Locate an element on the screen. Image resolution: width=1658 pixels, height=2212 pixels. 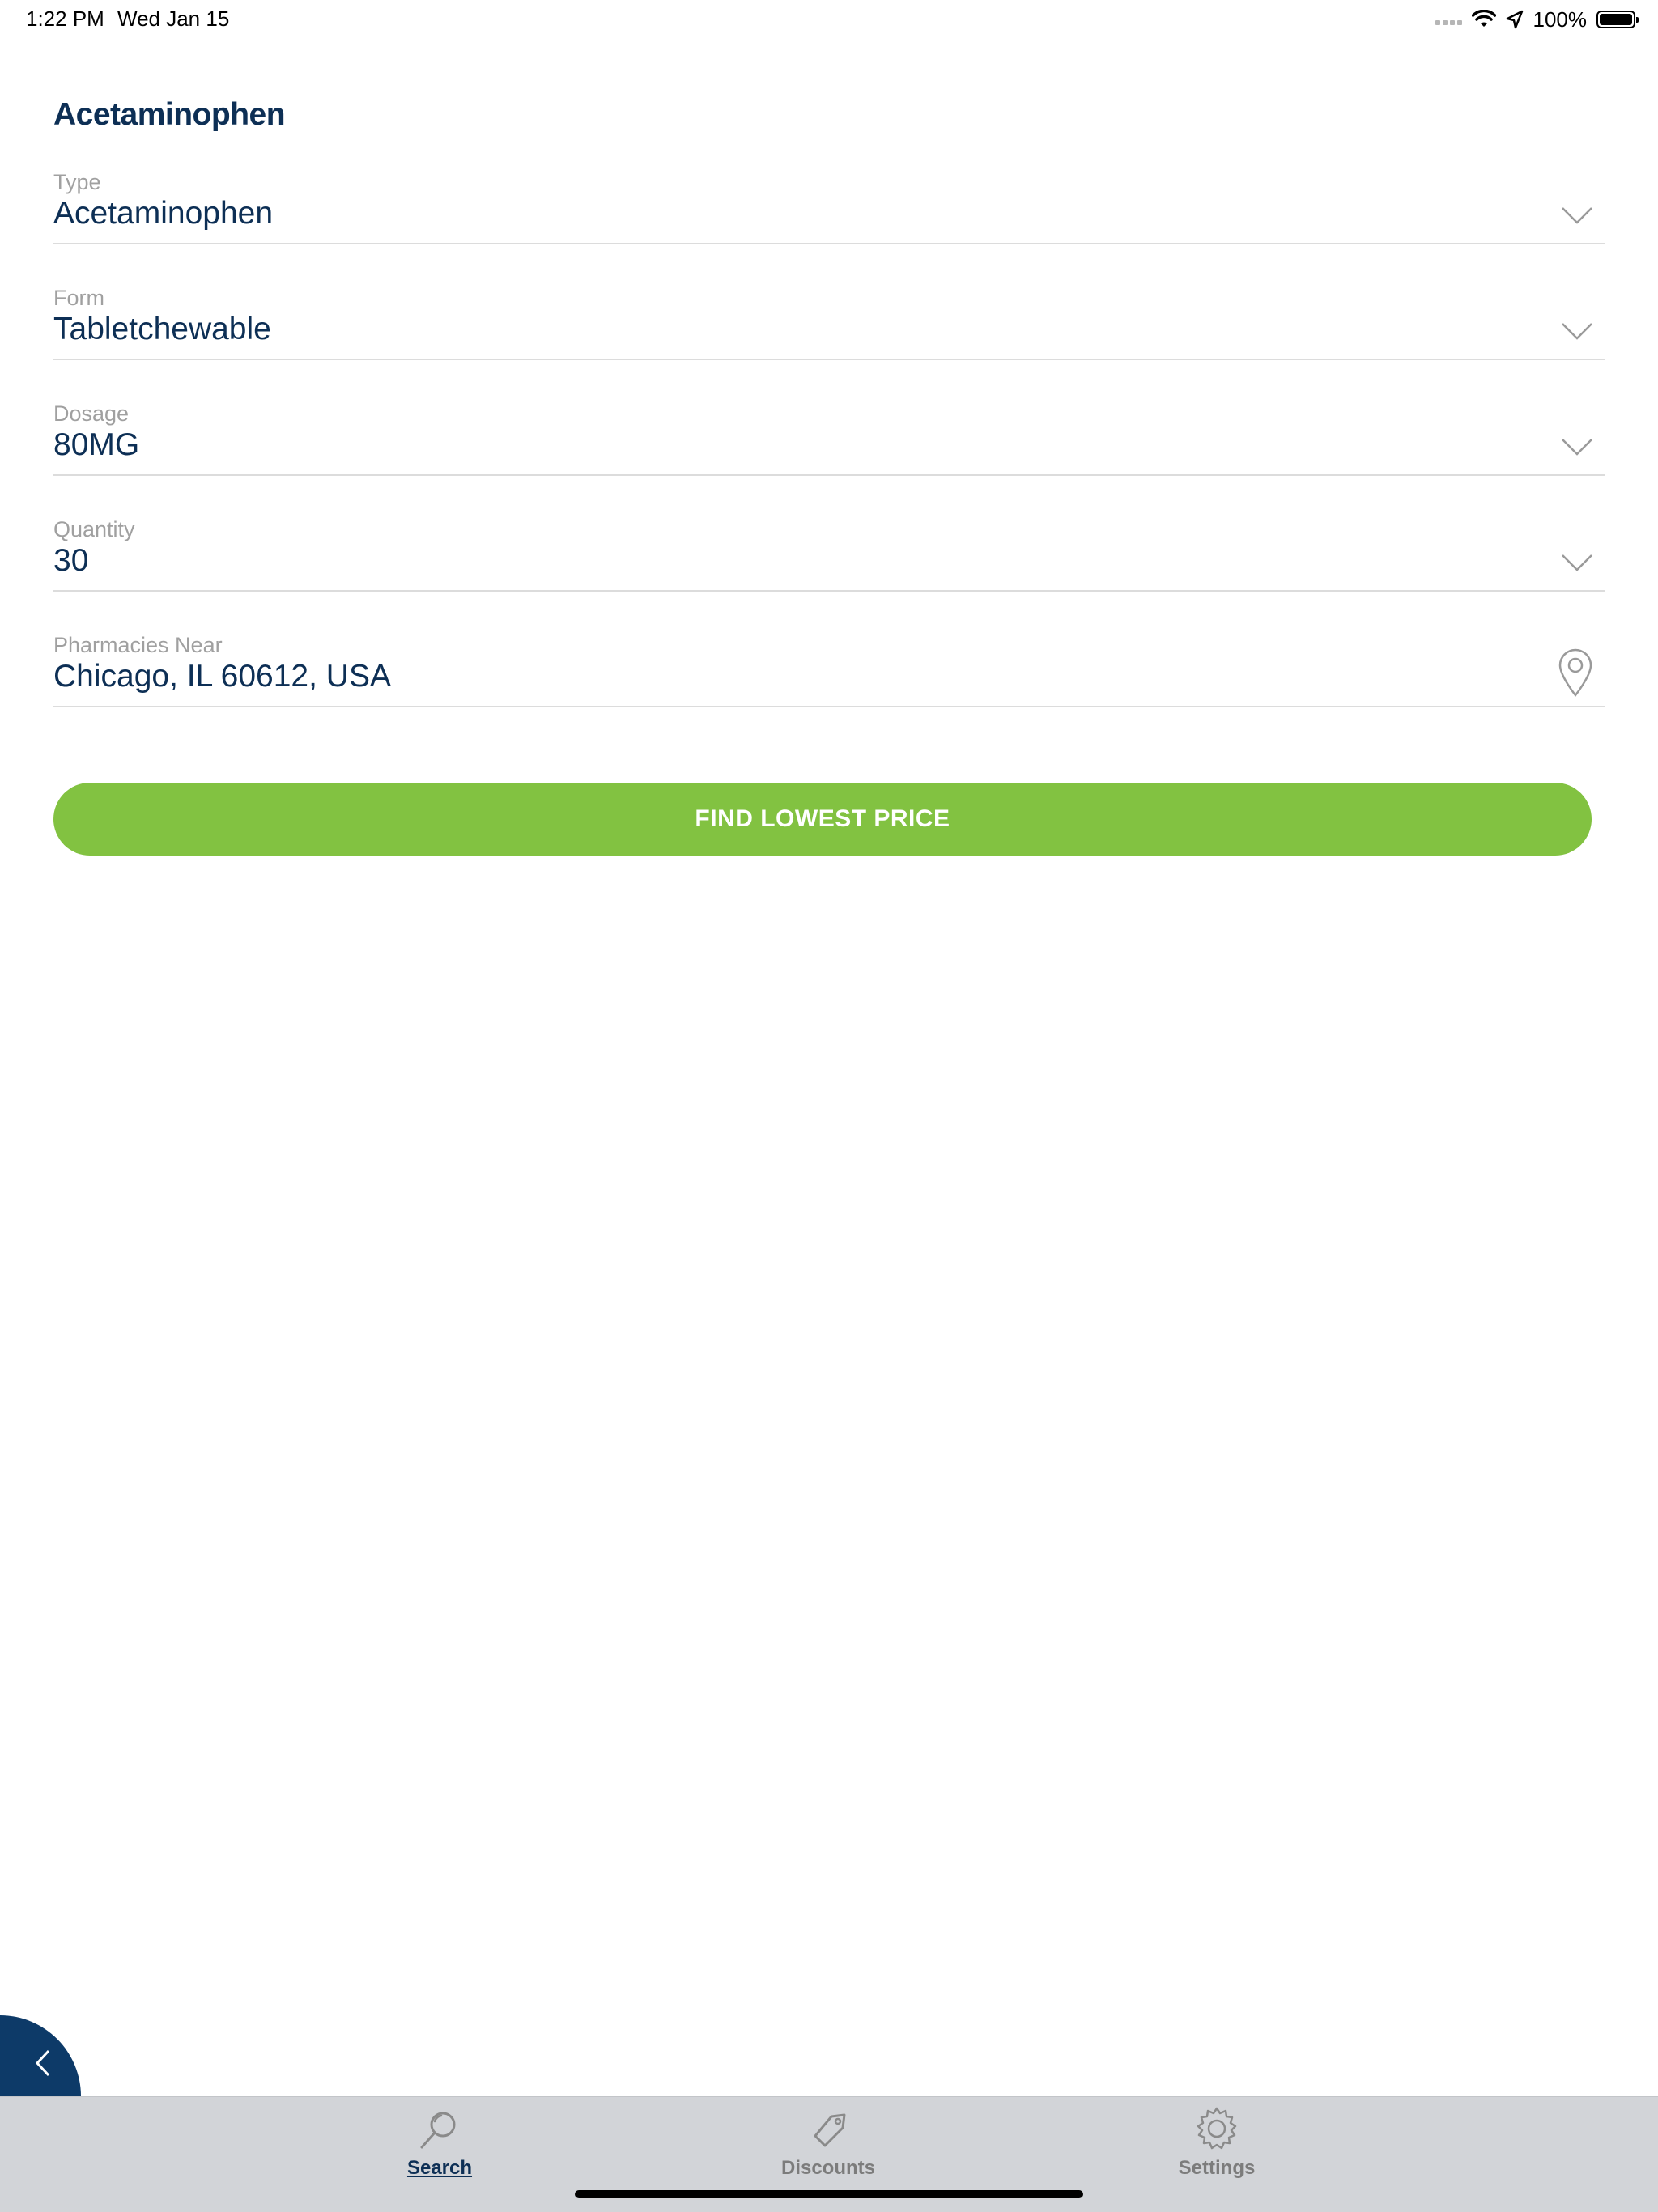
tab-discounts: Discounts is located at coordinates (828, 2145).